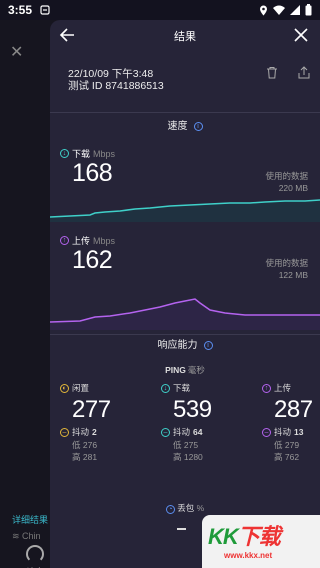 The width and height of the screenshot is (320, 568). Describe the element at coordinates (301, 35) in the screenshot. I see `close-icon` at that location.